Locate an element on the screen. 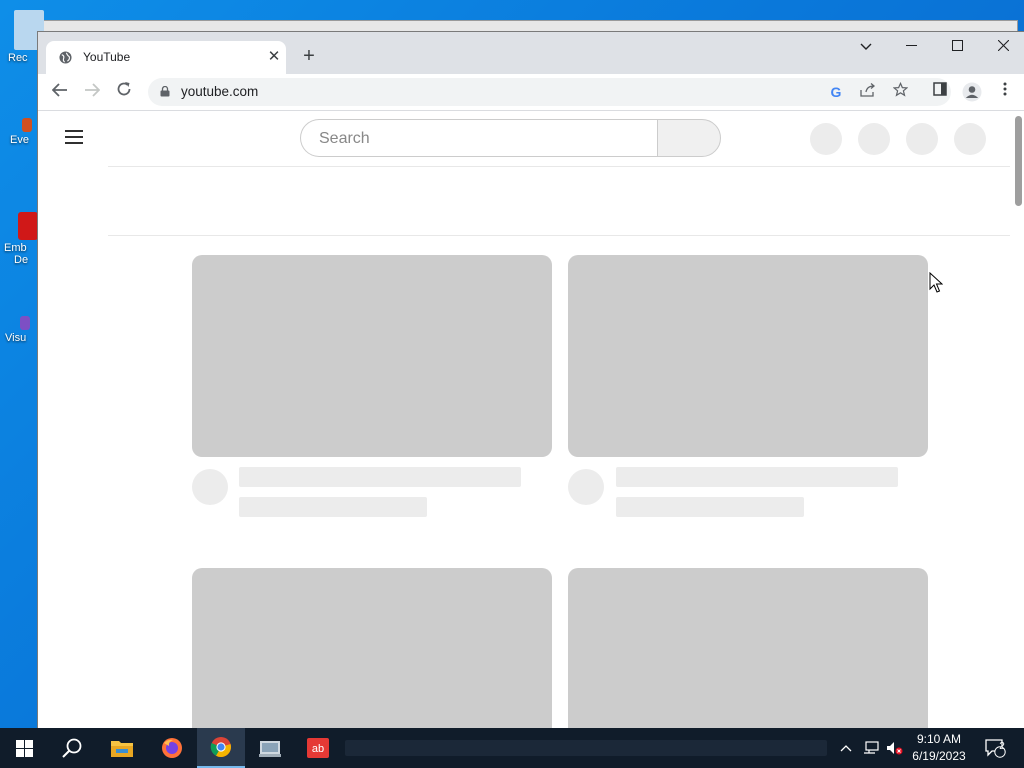 This screenshot has height=768, width=1024. abbyy-app-icon: ab is located at coordinates (318, 748).